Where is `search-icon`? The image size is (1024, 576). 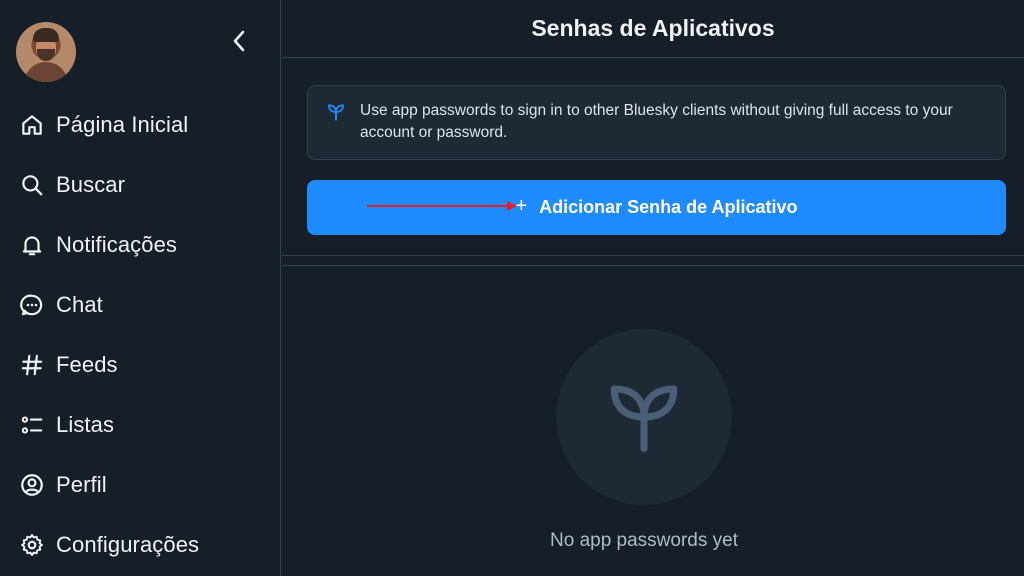 search-icon is located at coordinates (32, 185).